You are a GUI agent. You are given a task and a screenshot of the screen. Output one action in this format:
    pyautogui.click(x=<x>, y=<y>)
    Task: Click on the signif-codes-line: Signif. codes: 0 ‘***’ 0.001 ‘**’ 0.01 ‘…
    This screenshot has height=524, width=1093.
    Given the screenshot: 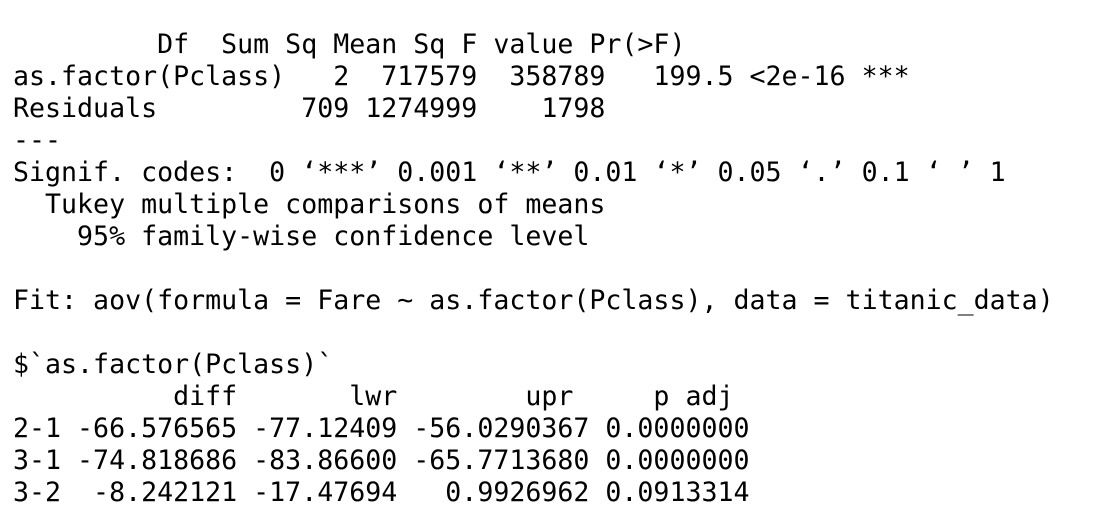 What is the action you would take?
    pyautogui.click(x=509, y=172)
    